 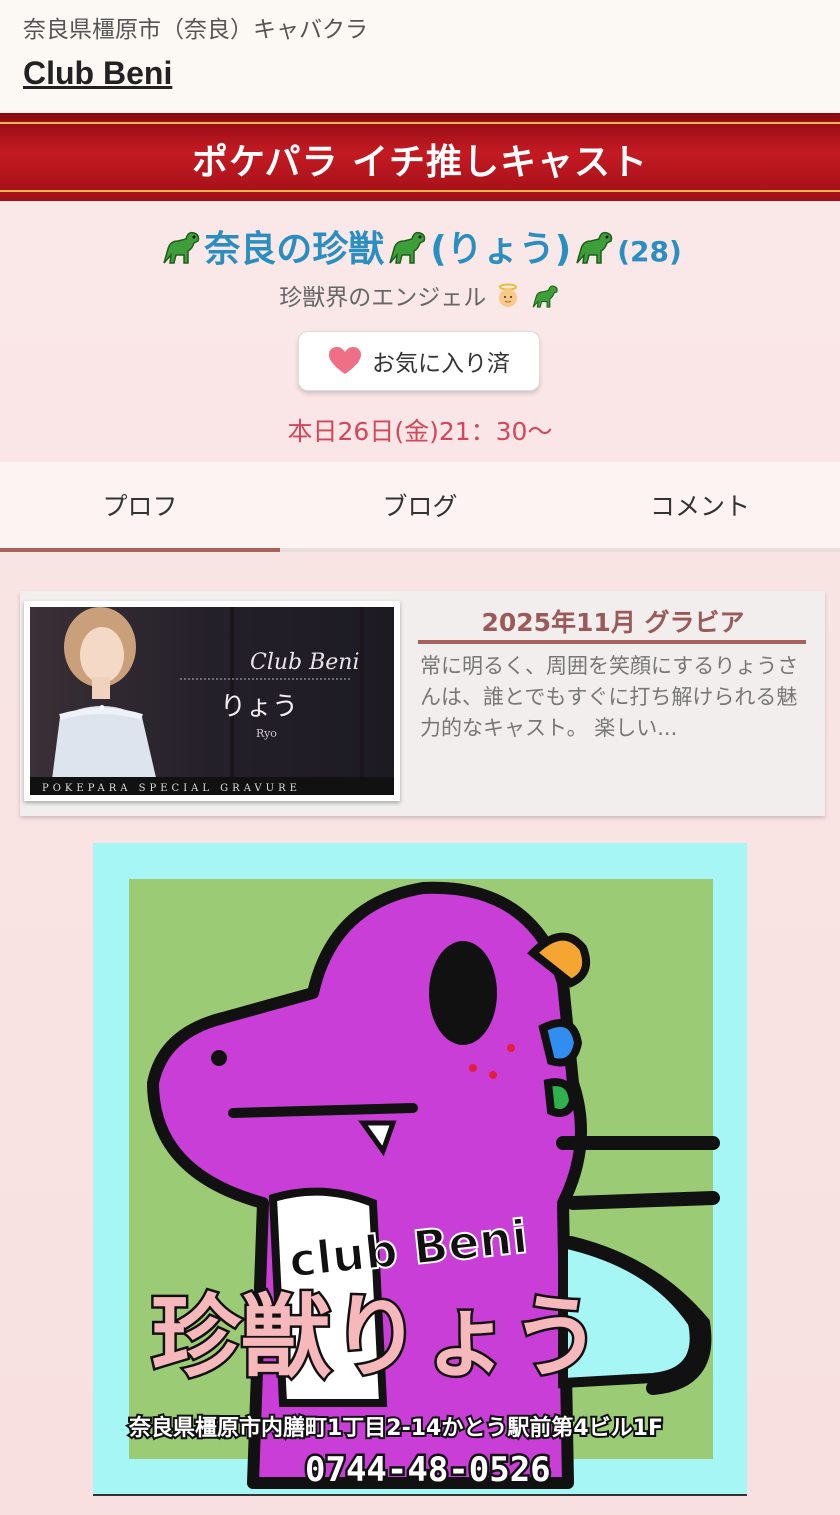 I want to click on gravure-title: 2025年11月 グラビア, so click(x=613, y=621).